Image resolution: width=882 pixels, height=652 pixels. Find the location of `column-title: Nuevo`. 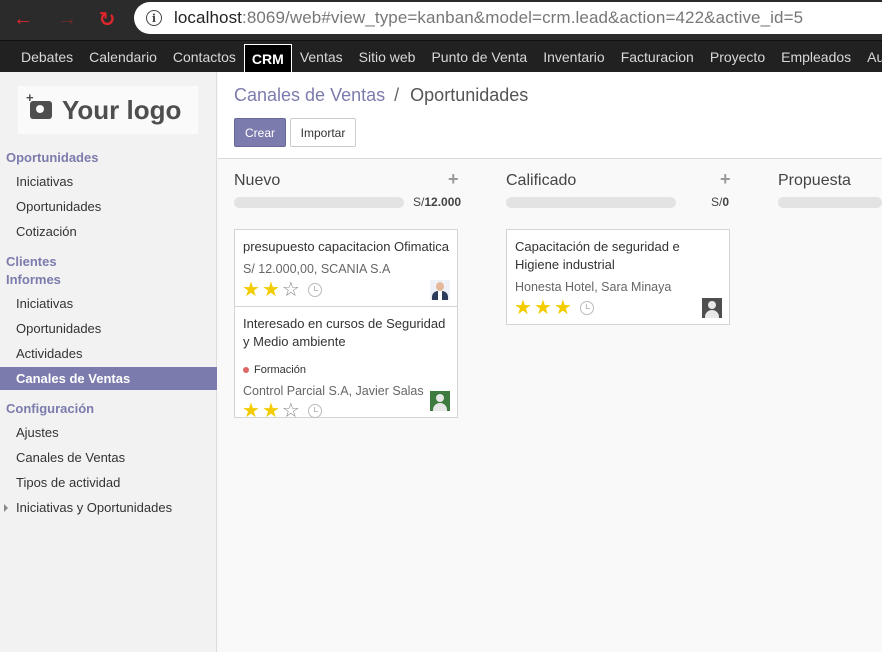

column-title: Nuevo is located at coordinates (257, 181).